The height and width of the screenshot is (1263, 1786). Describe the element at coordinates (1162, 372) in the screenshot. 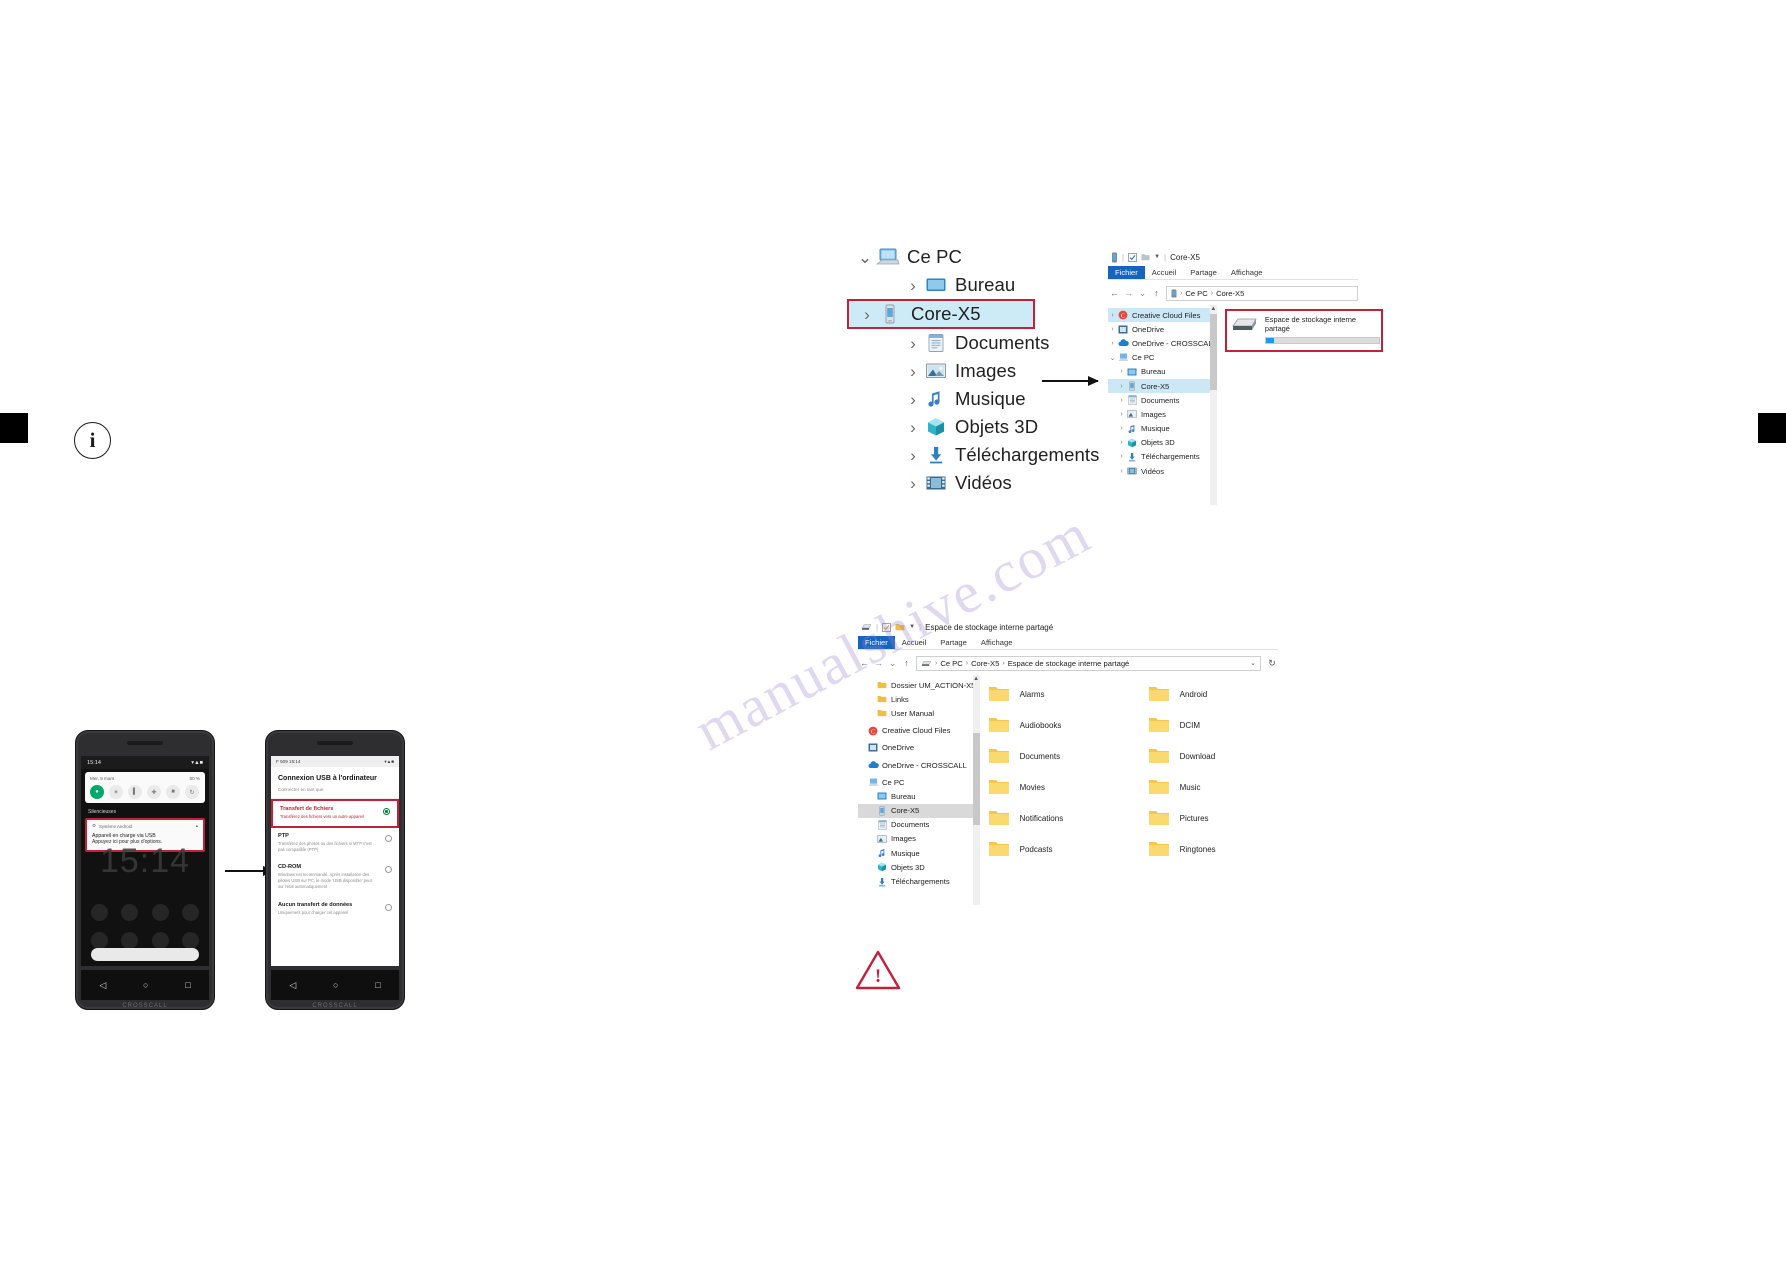

I see `nav-item-bureau: › Bureau` at that location.